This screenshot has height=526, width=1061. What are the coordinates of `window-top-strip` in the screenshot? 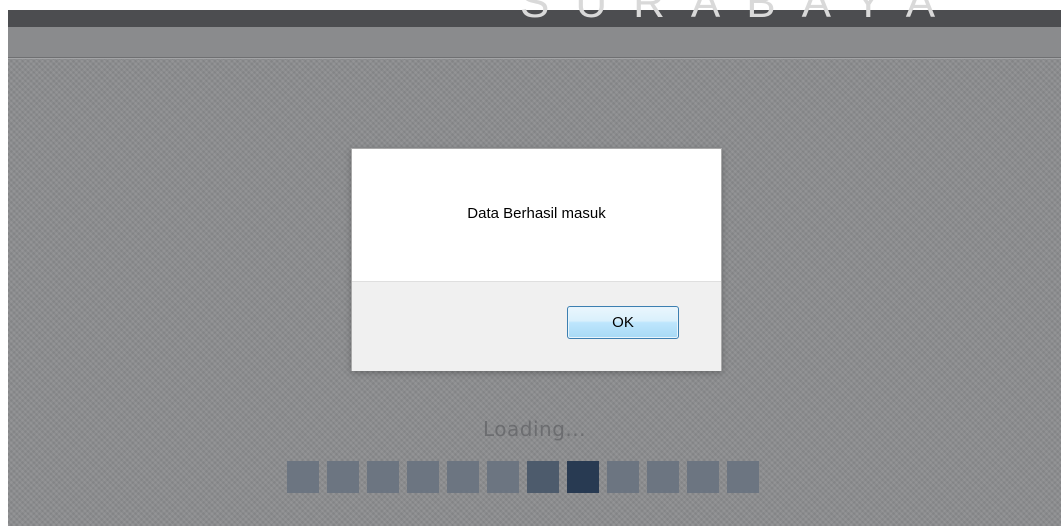 It's located at (534, 18).